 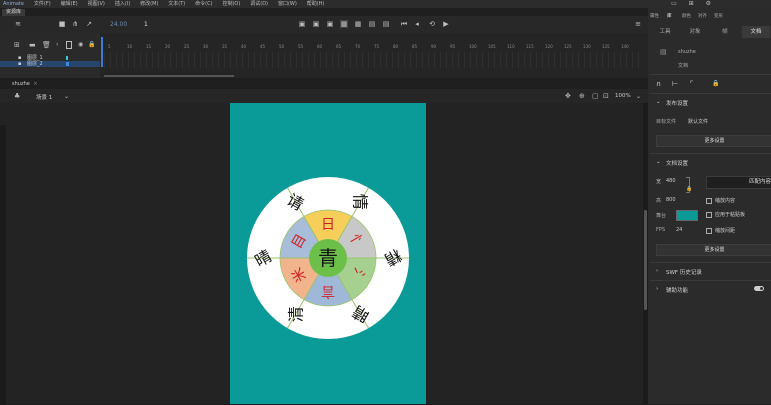 I want to click on first-frame-icon: ◂, so click(x=417, y=24).